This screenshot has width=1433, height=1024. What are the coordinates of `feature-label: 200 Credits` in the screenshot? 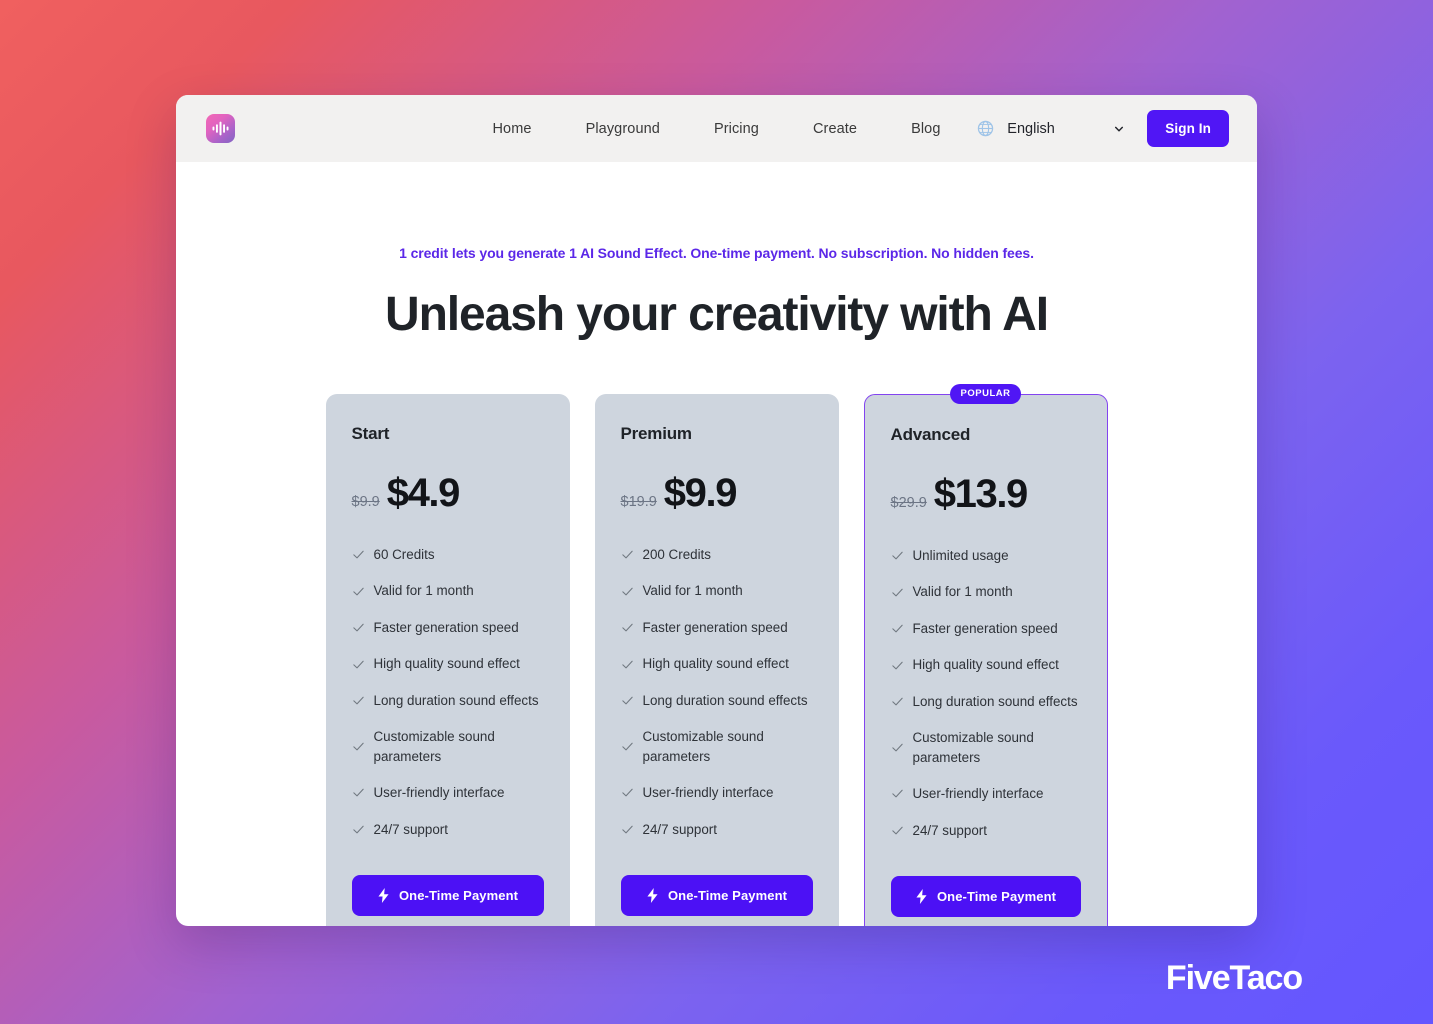 It's located at (676, 554).